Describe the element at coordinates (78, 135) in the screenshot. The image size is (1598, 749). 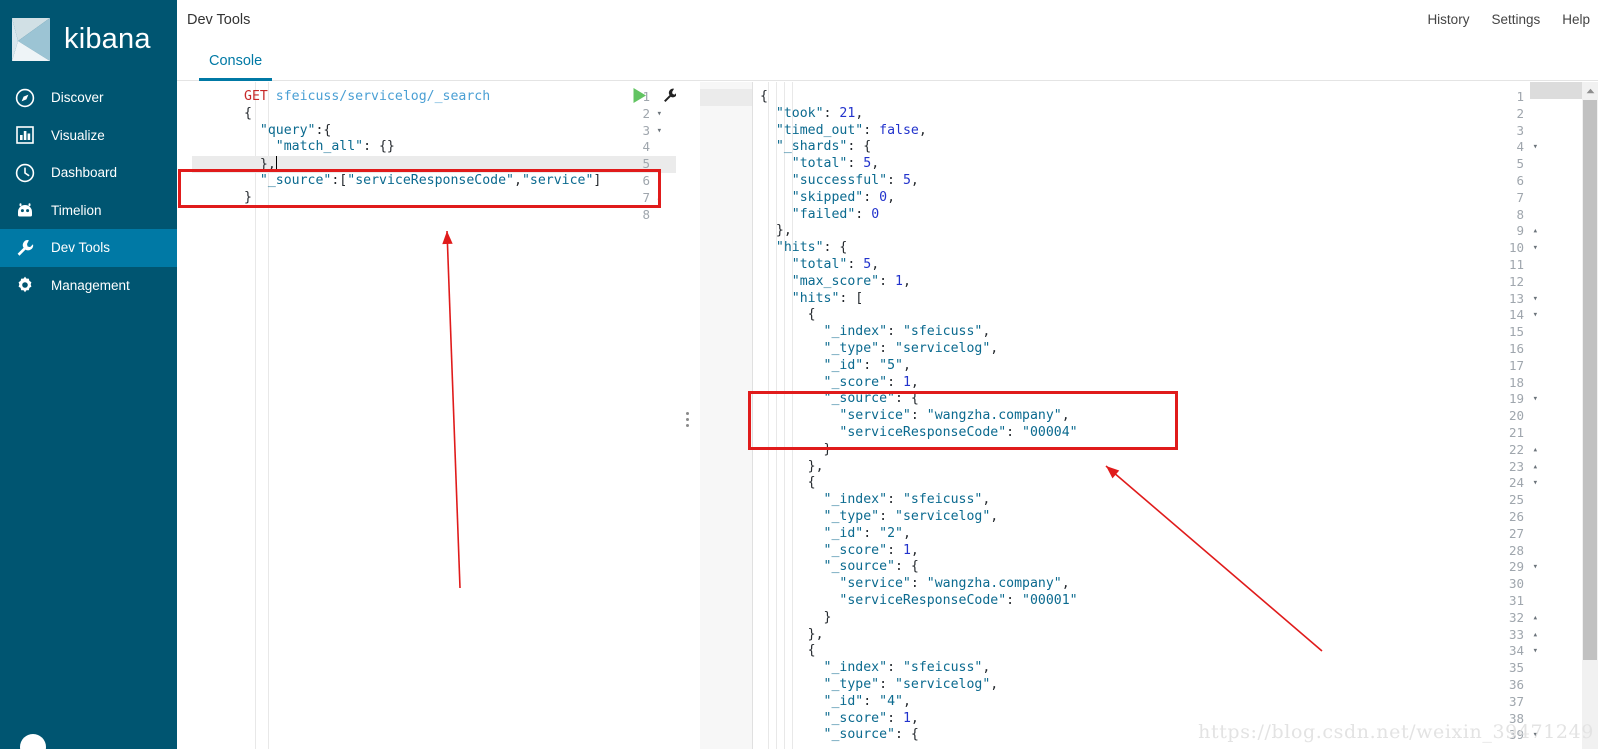
I see `sidebar-item-label: Visualize` at that location.